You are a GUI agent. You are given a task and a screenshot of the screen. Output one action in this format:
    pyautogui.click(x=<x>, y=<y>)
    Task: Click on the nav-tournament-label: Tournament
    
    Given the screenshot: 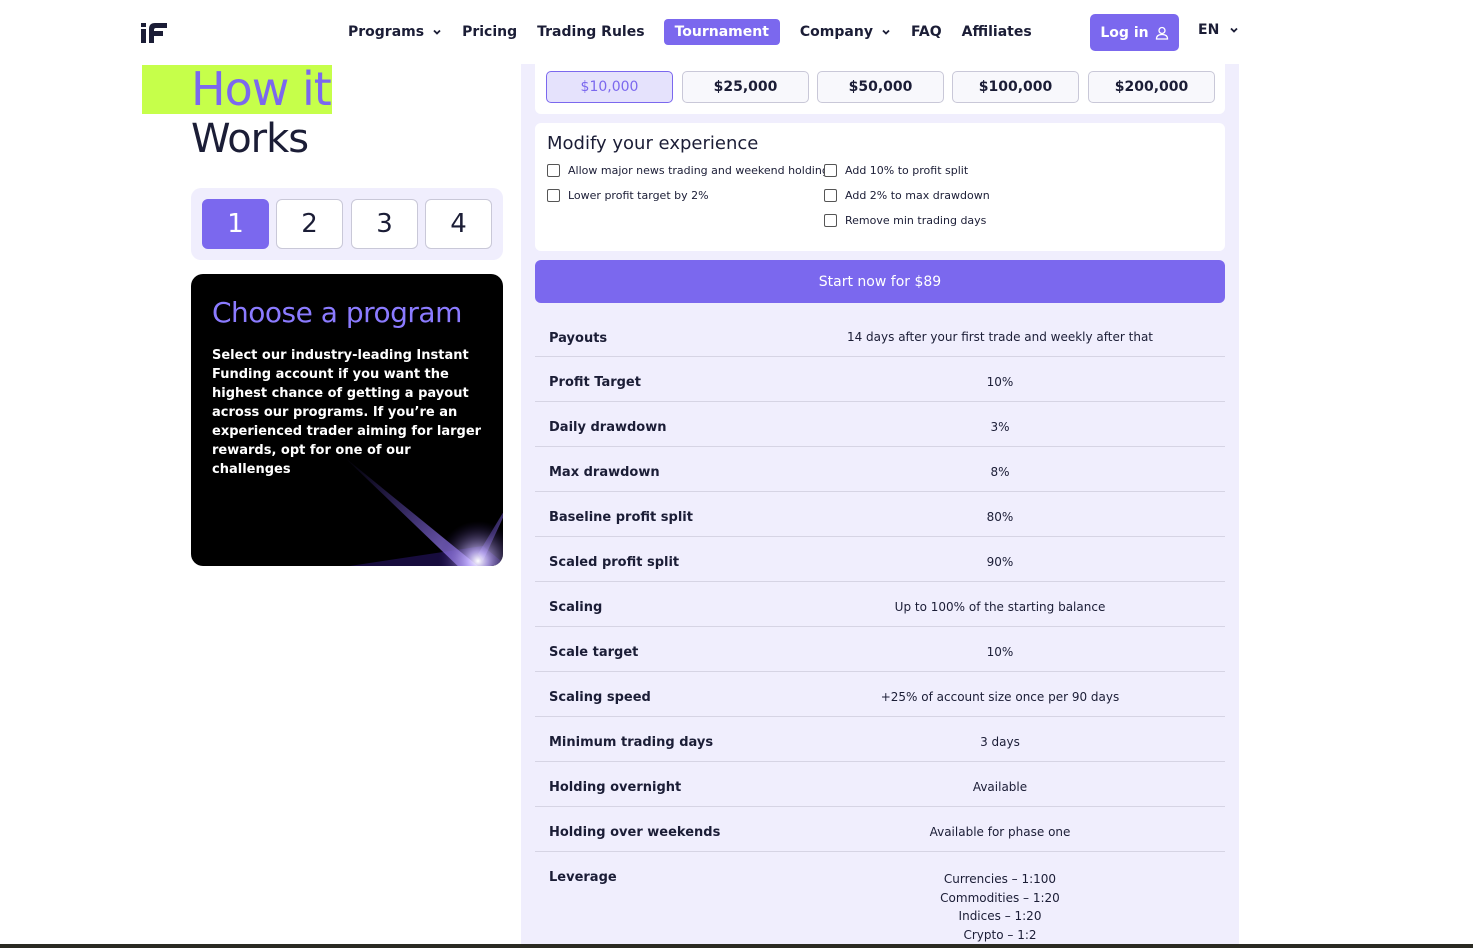 What is the action you would take?
    pyautogui.click(x=721, y=32)
    